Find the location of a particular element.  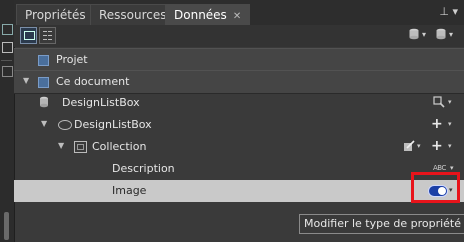

tooltip: Modifier le type de propriété is located at coordinates (381, 224).